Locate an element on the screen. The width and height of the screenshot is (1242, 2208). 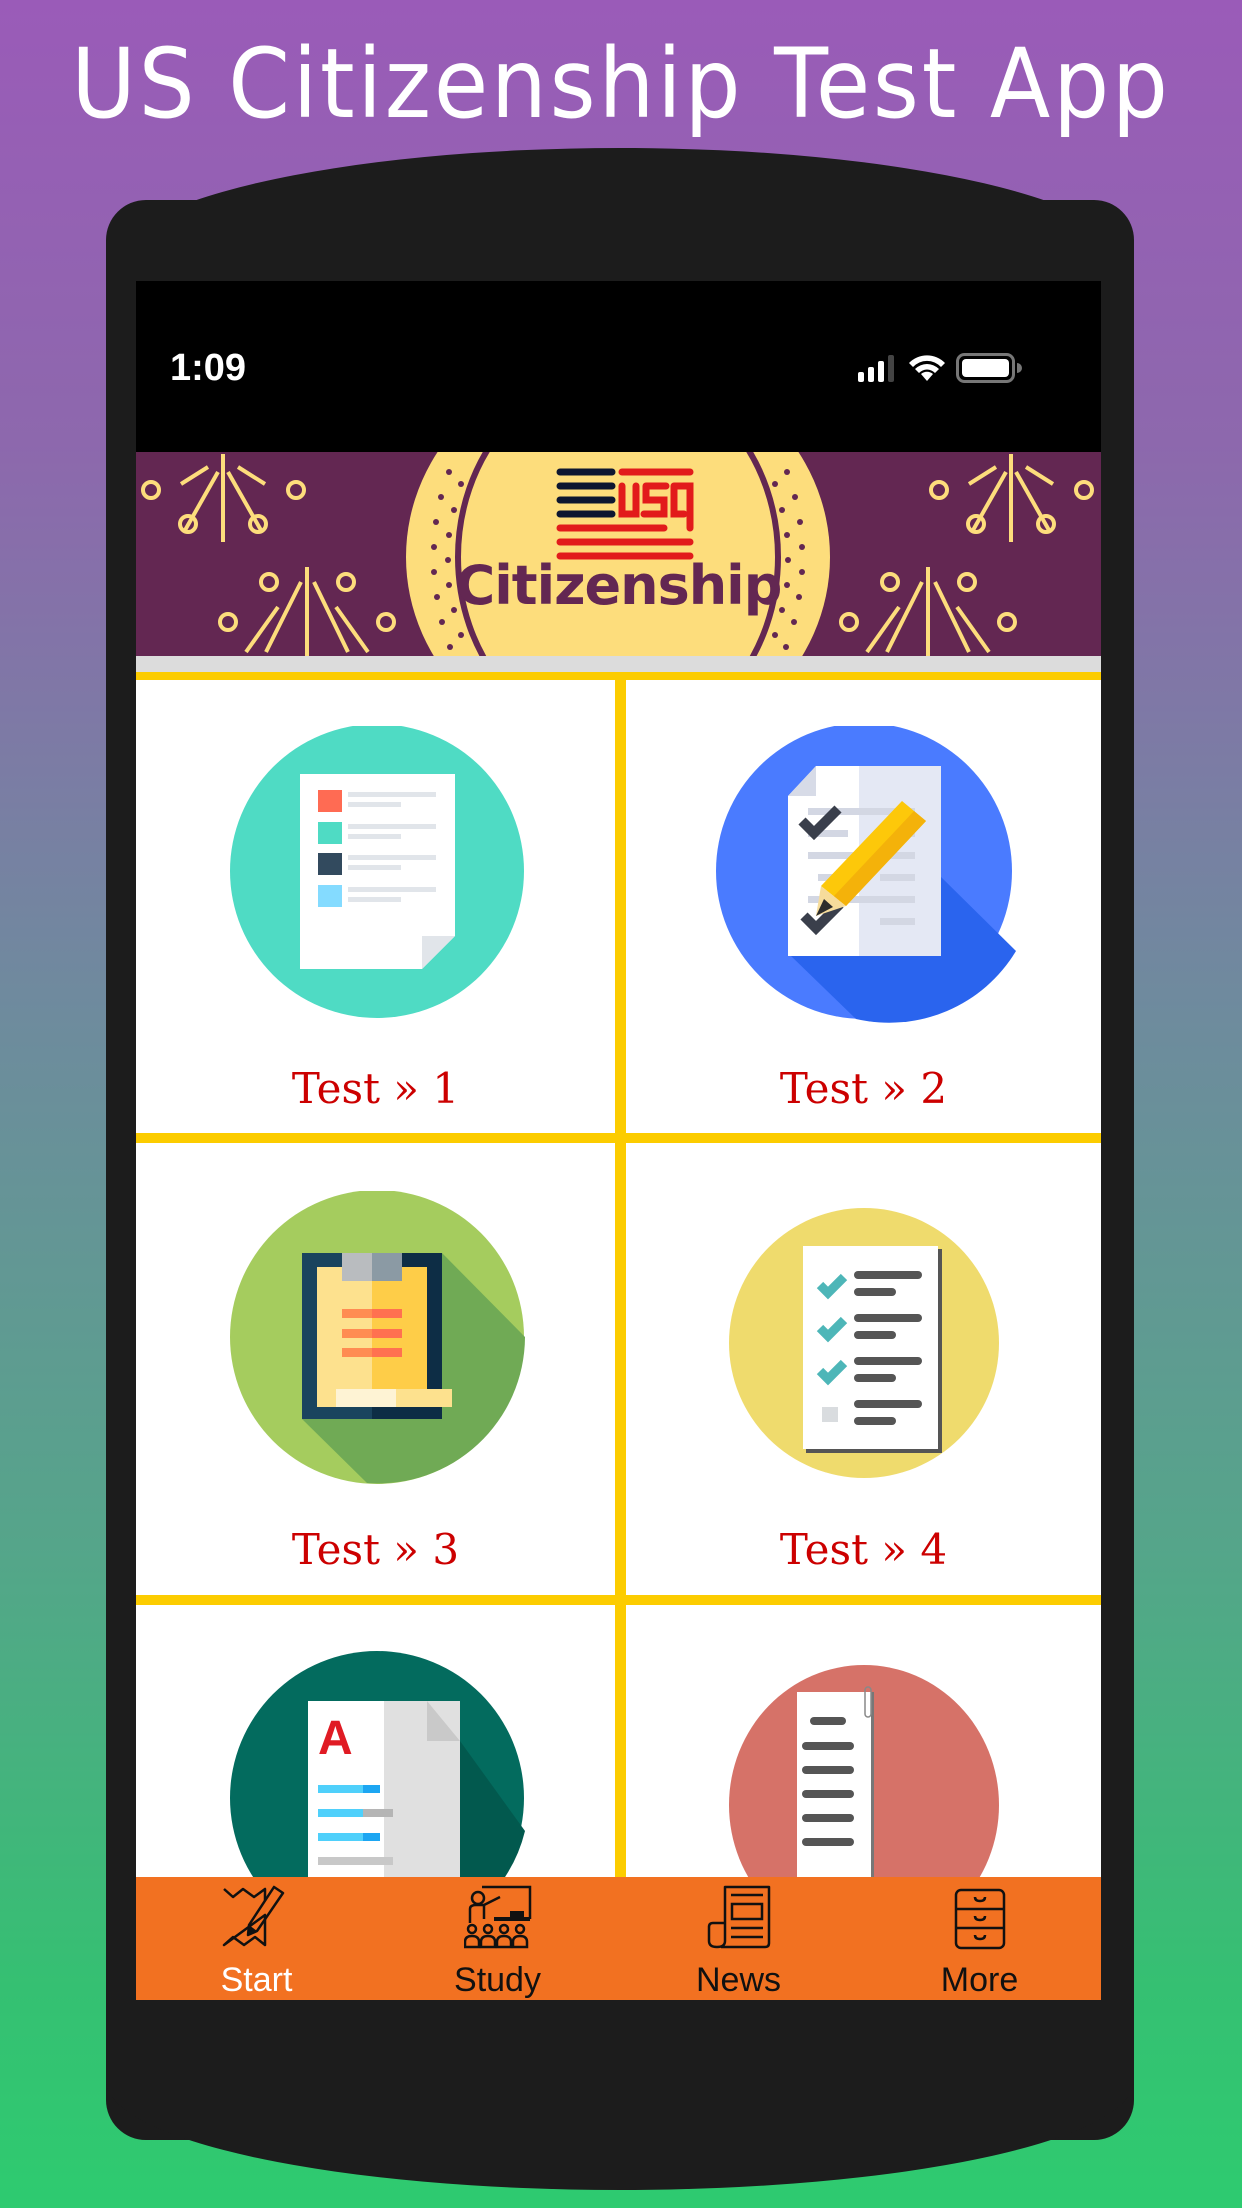
checklist-icon is located at coordinates (864, 1343).